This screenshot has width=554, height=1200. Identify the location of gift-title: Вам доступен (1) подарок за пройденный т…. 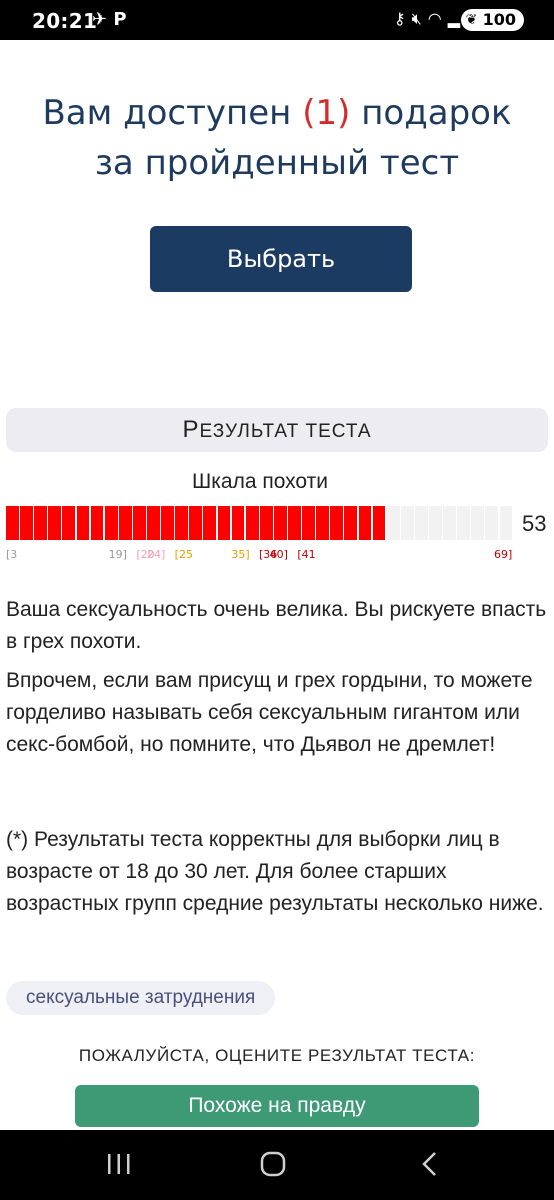
(277, 138).